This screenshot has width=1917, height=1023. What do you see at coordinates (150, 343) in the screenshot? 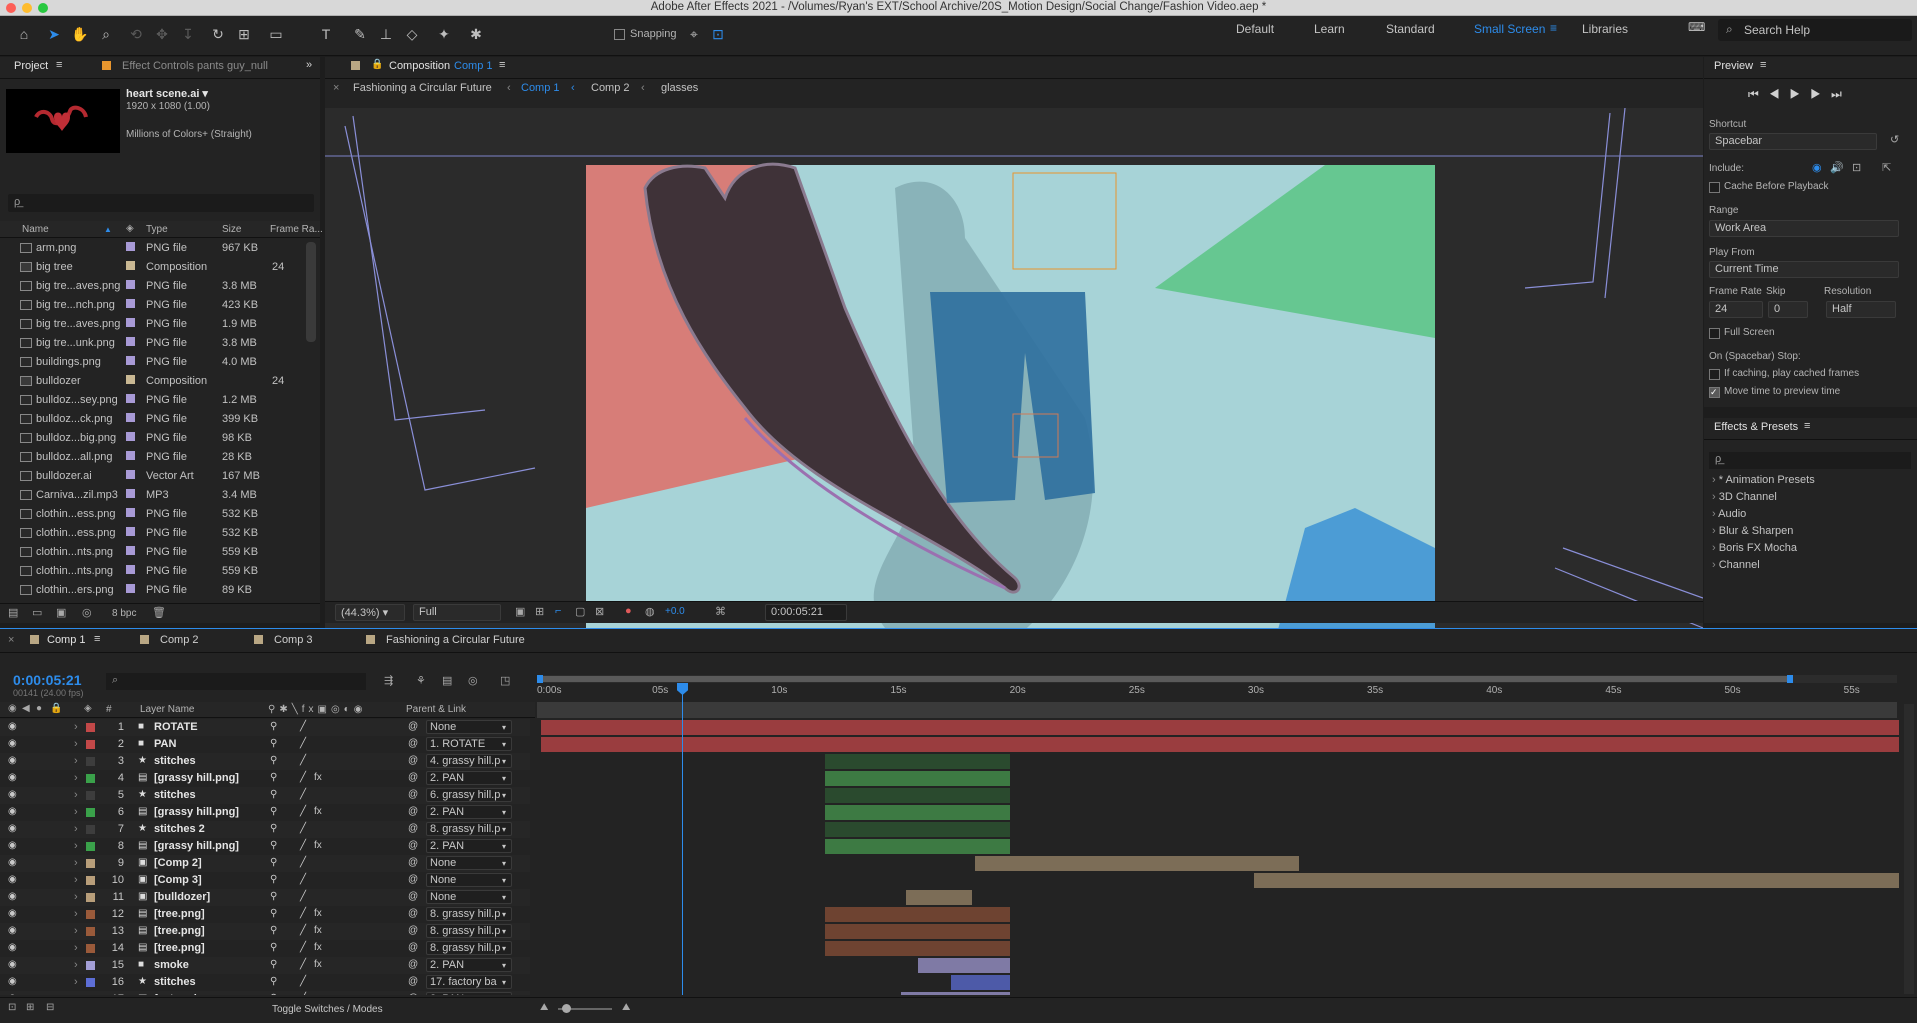
I see `project-item: big tre...unk.png PNG file 3.8 MB` at bounding box center [150, 343].